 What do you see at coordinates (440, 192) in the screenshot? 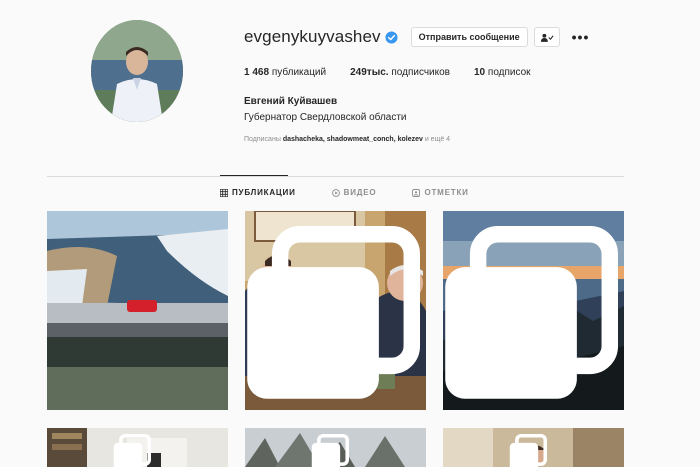
I see `tab-tagged: ОТМЕТКИ` at bounding box center [440, 192].